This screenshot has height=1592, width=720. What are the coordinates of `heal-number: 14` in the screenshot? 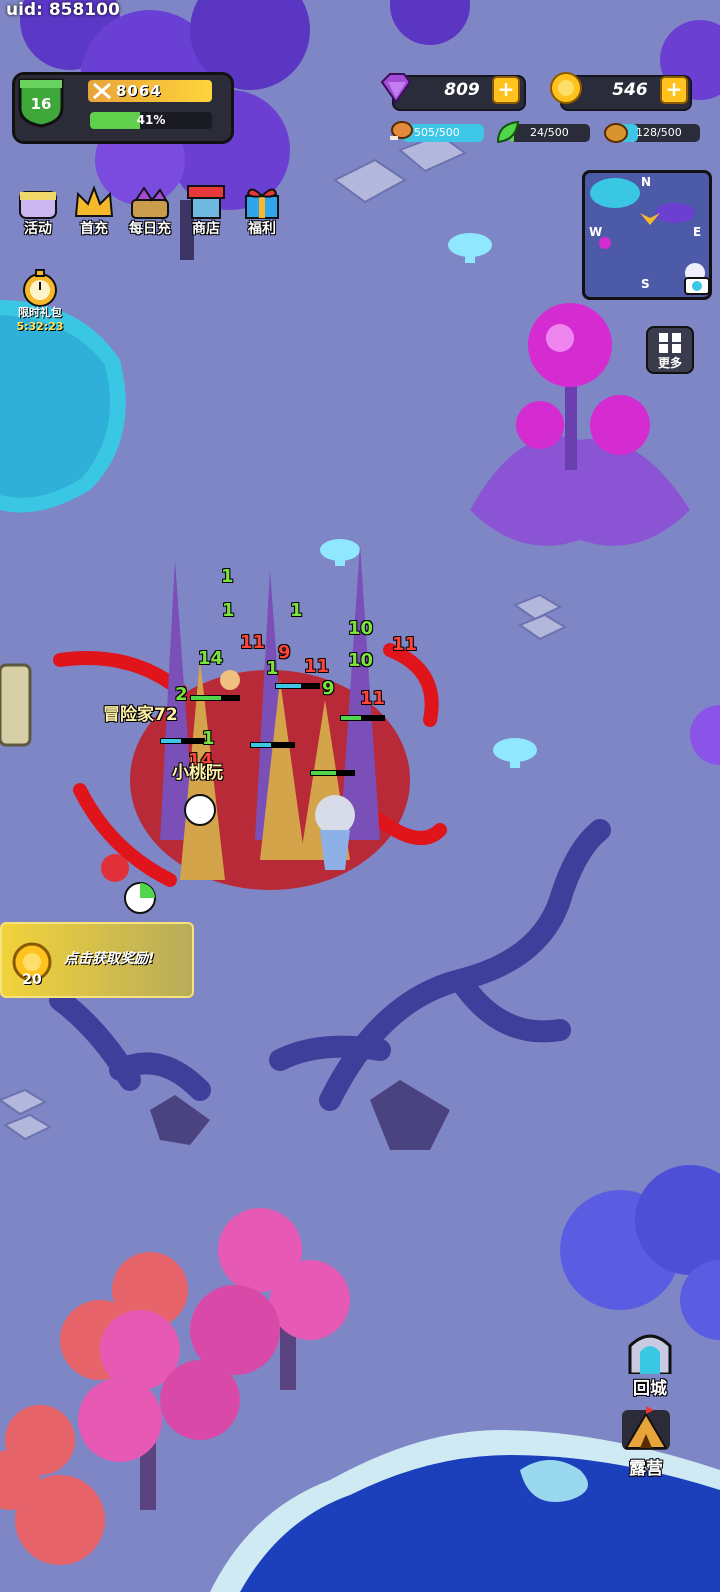 It's located at (211, 658).